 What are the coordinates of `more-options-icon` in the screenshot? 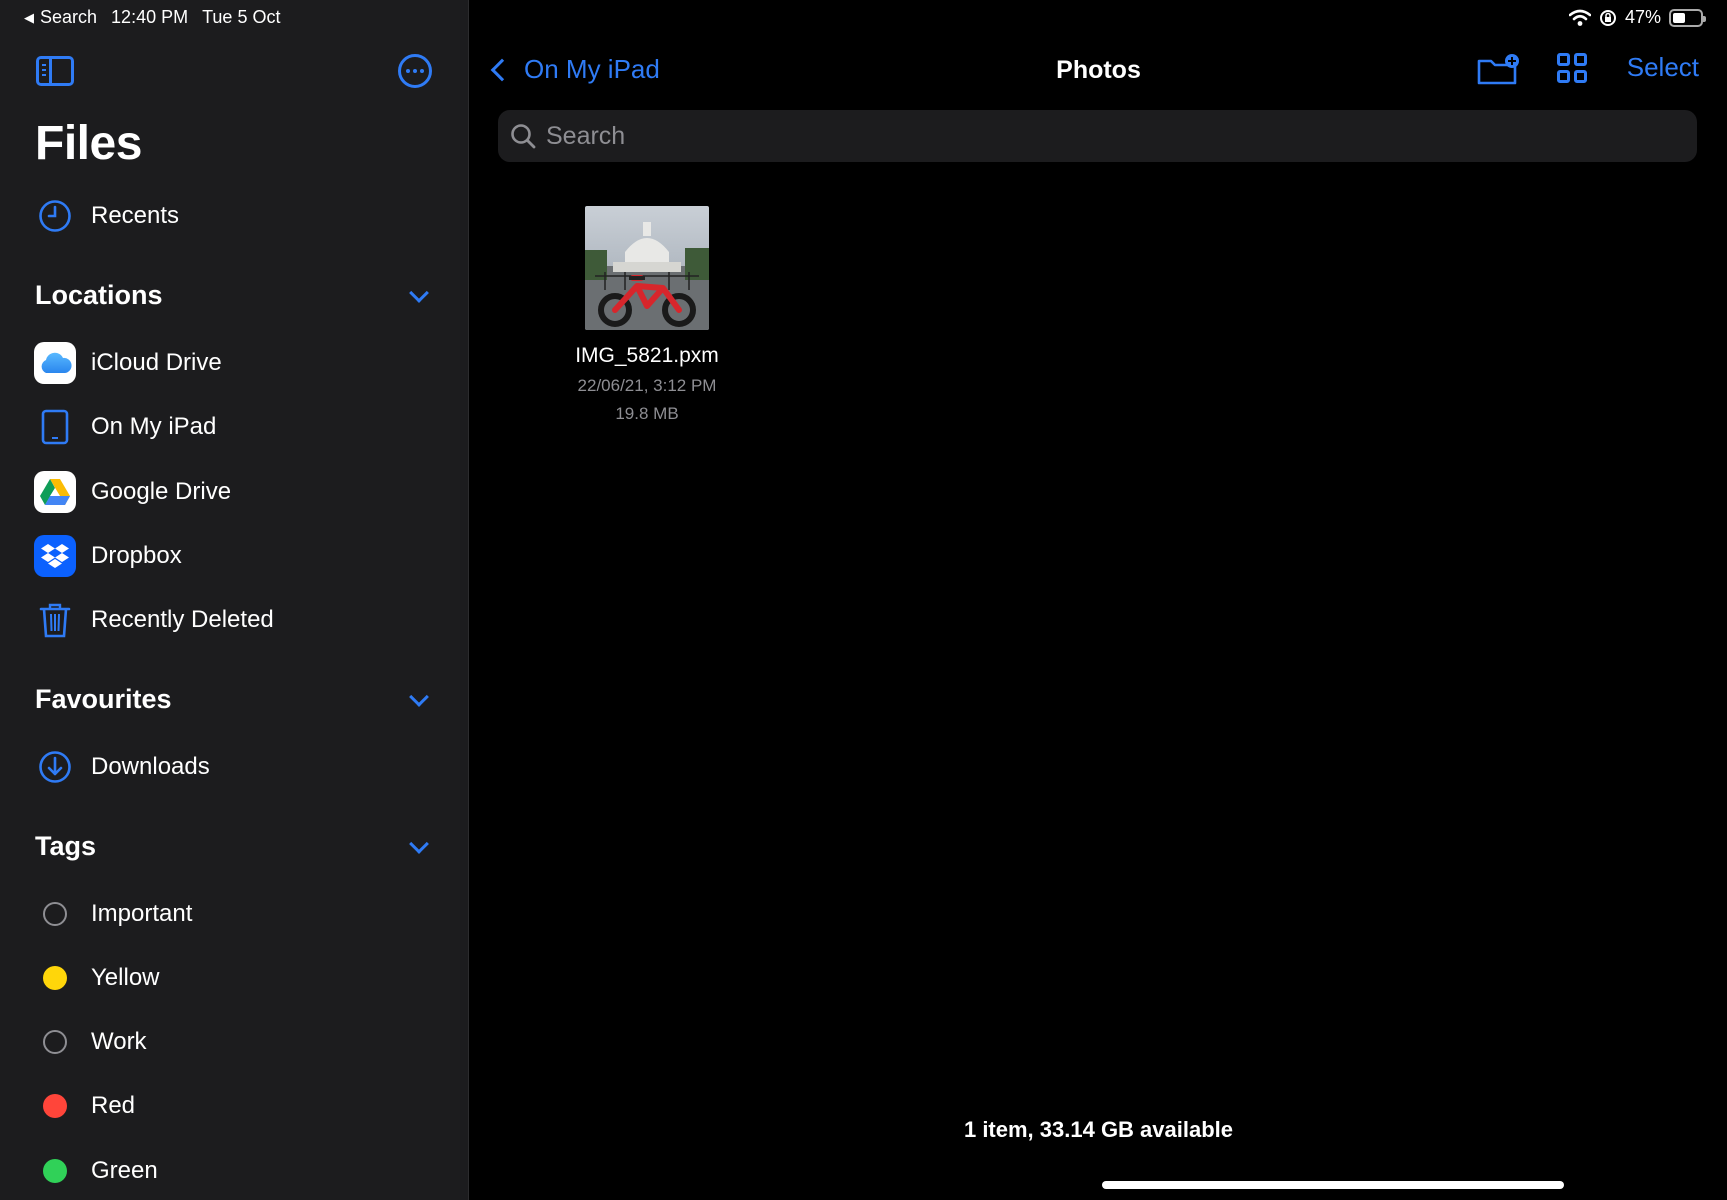 It's located at (415, 71).